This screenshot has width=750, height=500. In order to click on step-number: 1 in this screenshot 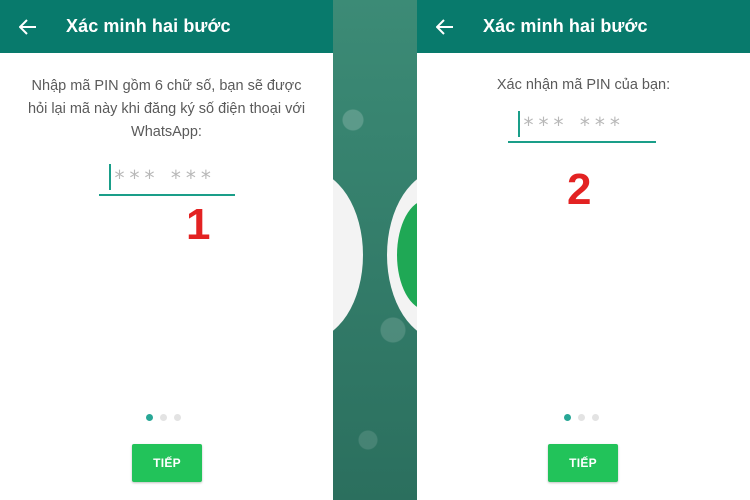, I will do `click(198, 224)`.